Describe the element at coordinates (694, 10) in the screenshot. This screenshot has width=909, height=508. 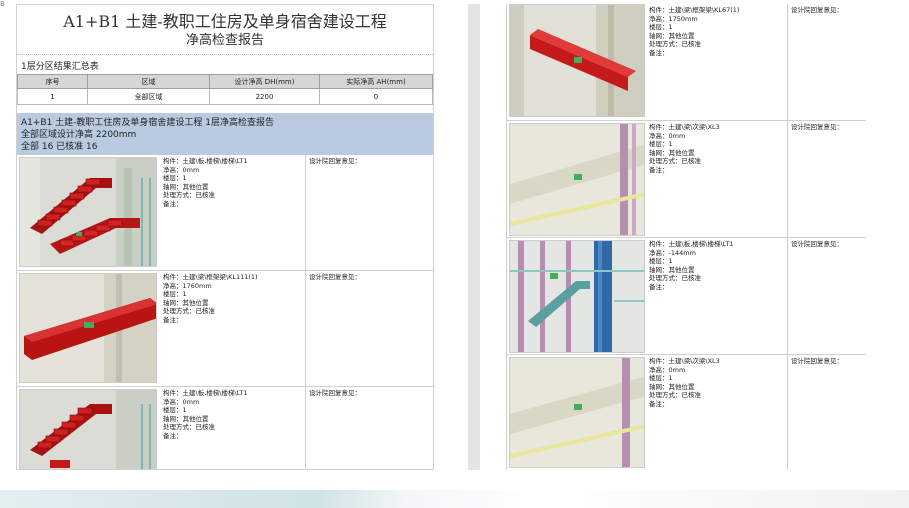
I see `item-component: 构件：土建\梁\框架梁\KL67(1)` at that location.